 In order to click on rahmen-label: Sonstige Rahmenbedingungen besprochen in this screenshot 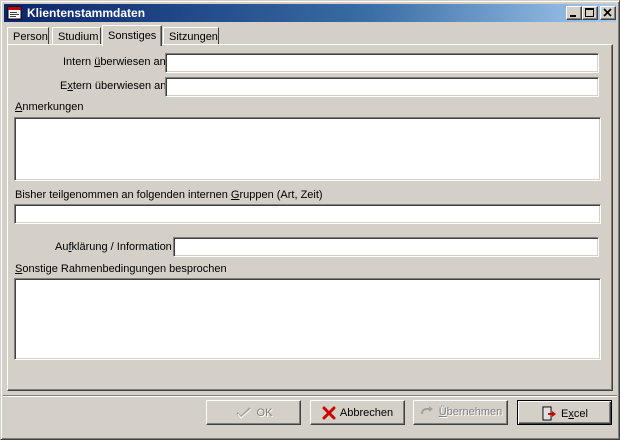, I will do `click(121, 269)`.